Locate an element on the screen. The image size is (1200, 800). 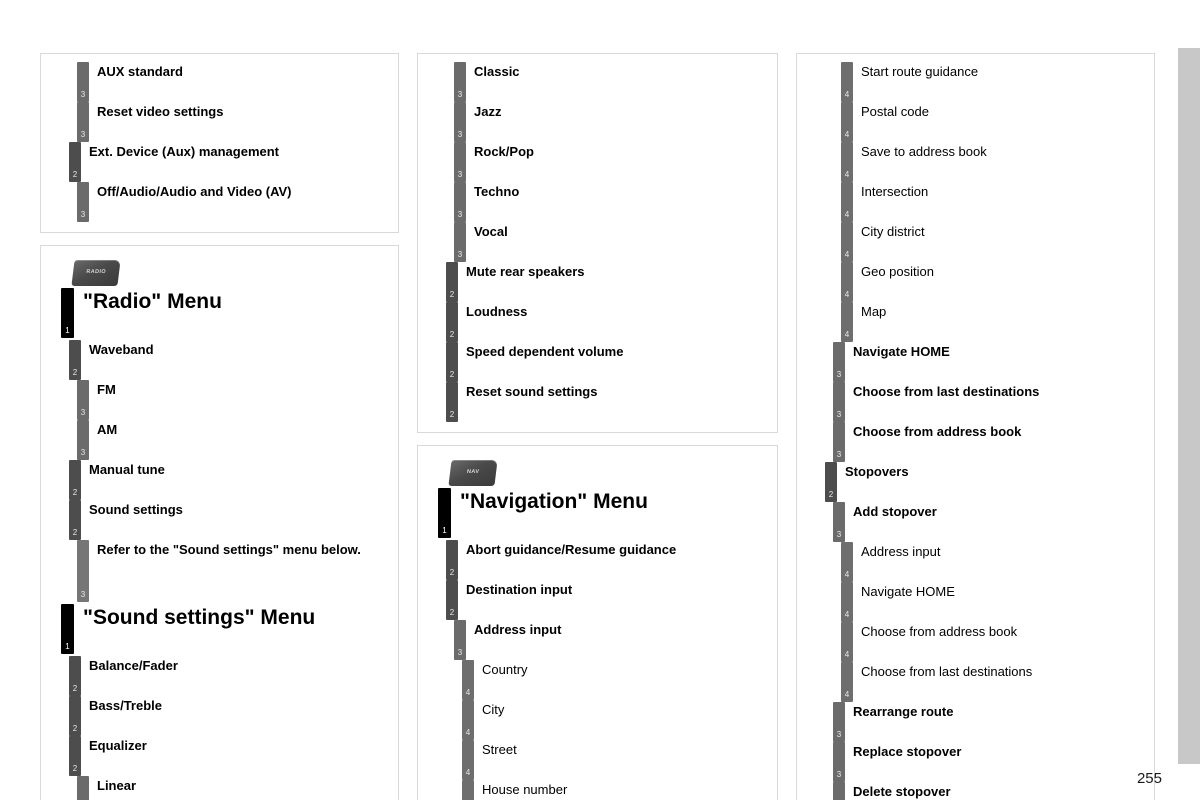
menu-item-row: 4 City district is located at coordinates (992, 242).